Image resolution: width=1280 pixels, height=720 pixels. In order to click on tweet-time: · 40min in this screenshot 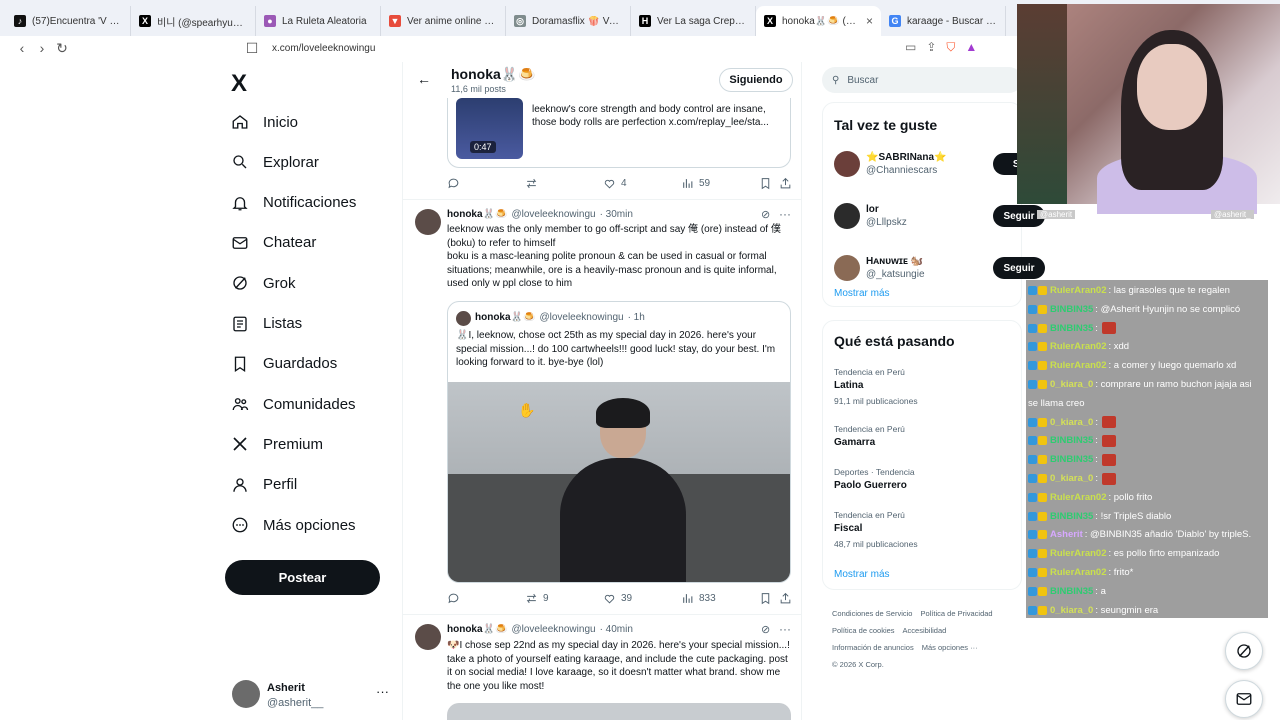, I will do `click(616, 629)`.